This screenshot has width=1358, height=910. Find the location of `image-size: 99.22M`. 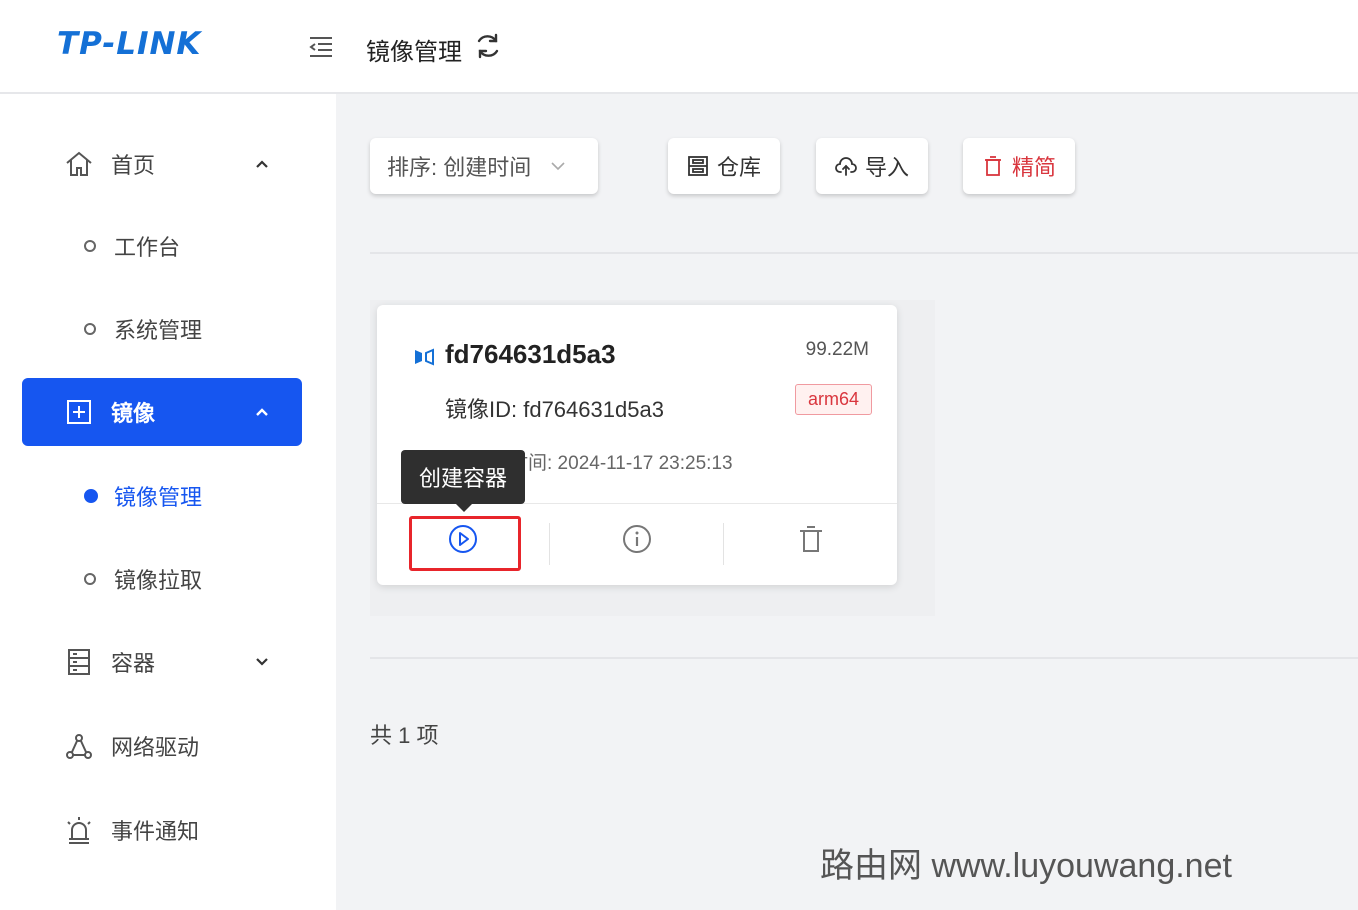

image-size: 99.22M is located at coordinates (837, 349).